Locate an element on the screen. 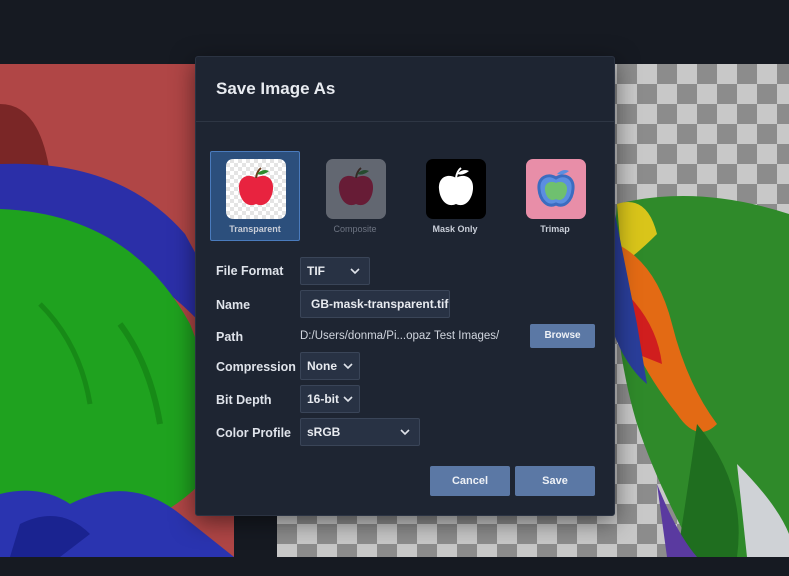 Image resolution: width=789 pixels, height=576 pixels. browse-button: Browse is located at coordinates (562, 336).